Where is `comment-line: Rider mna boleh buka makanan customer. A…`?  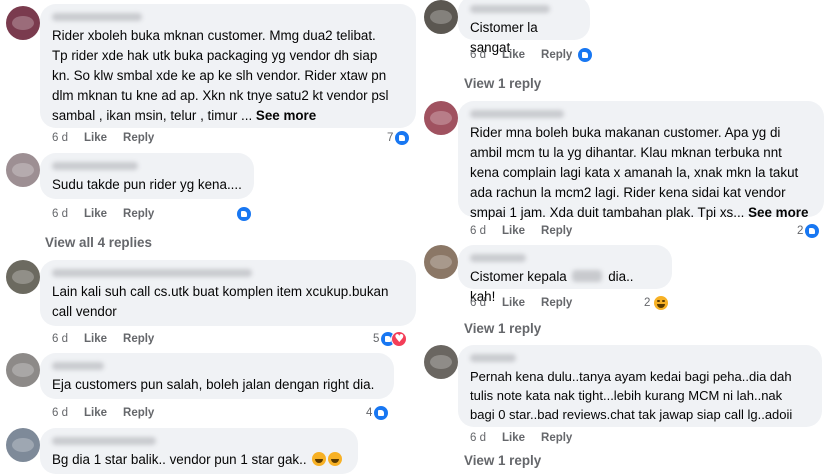
comment-line: Rider mna boleh buka makanan customer. A… is located at coordinates (625, 132).